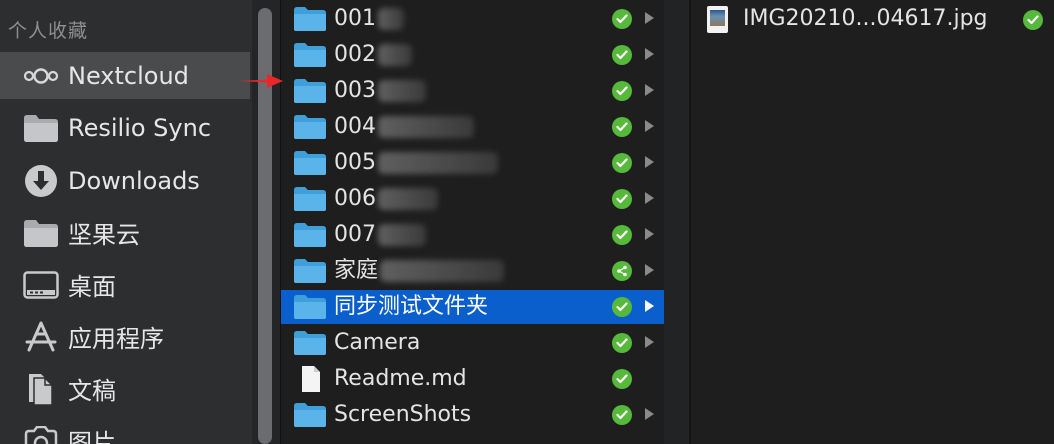  Describe the element at coordinates (125, 284) in the screenshot. I see `sidebar-item-desktop: 桌面` at that location.